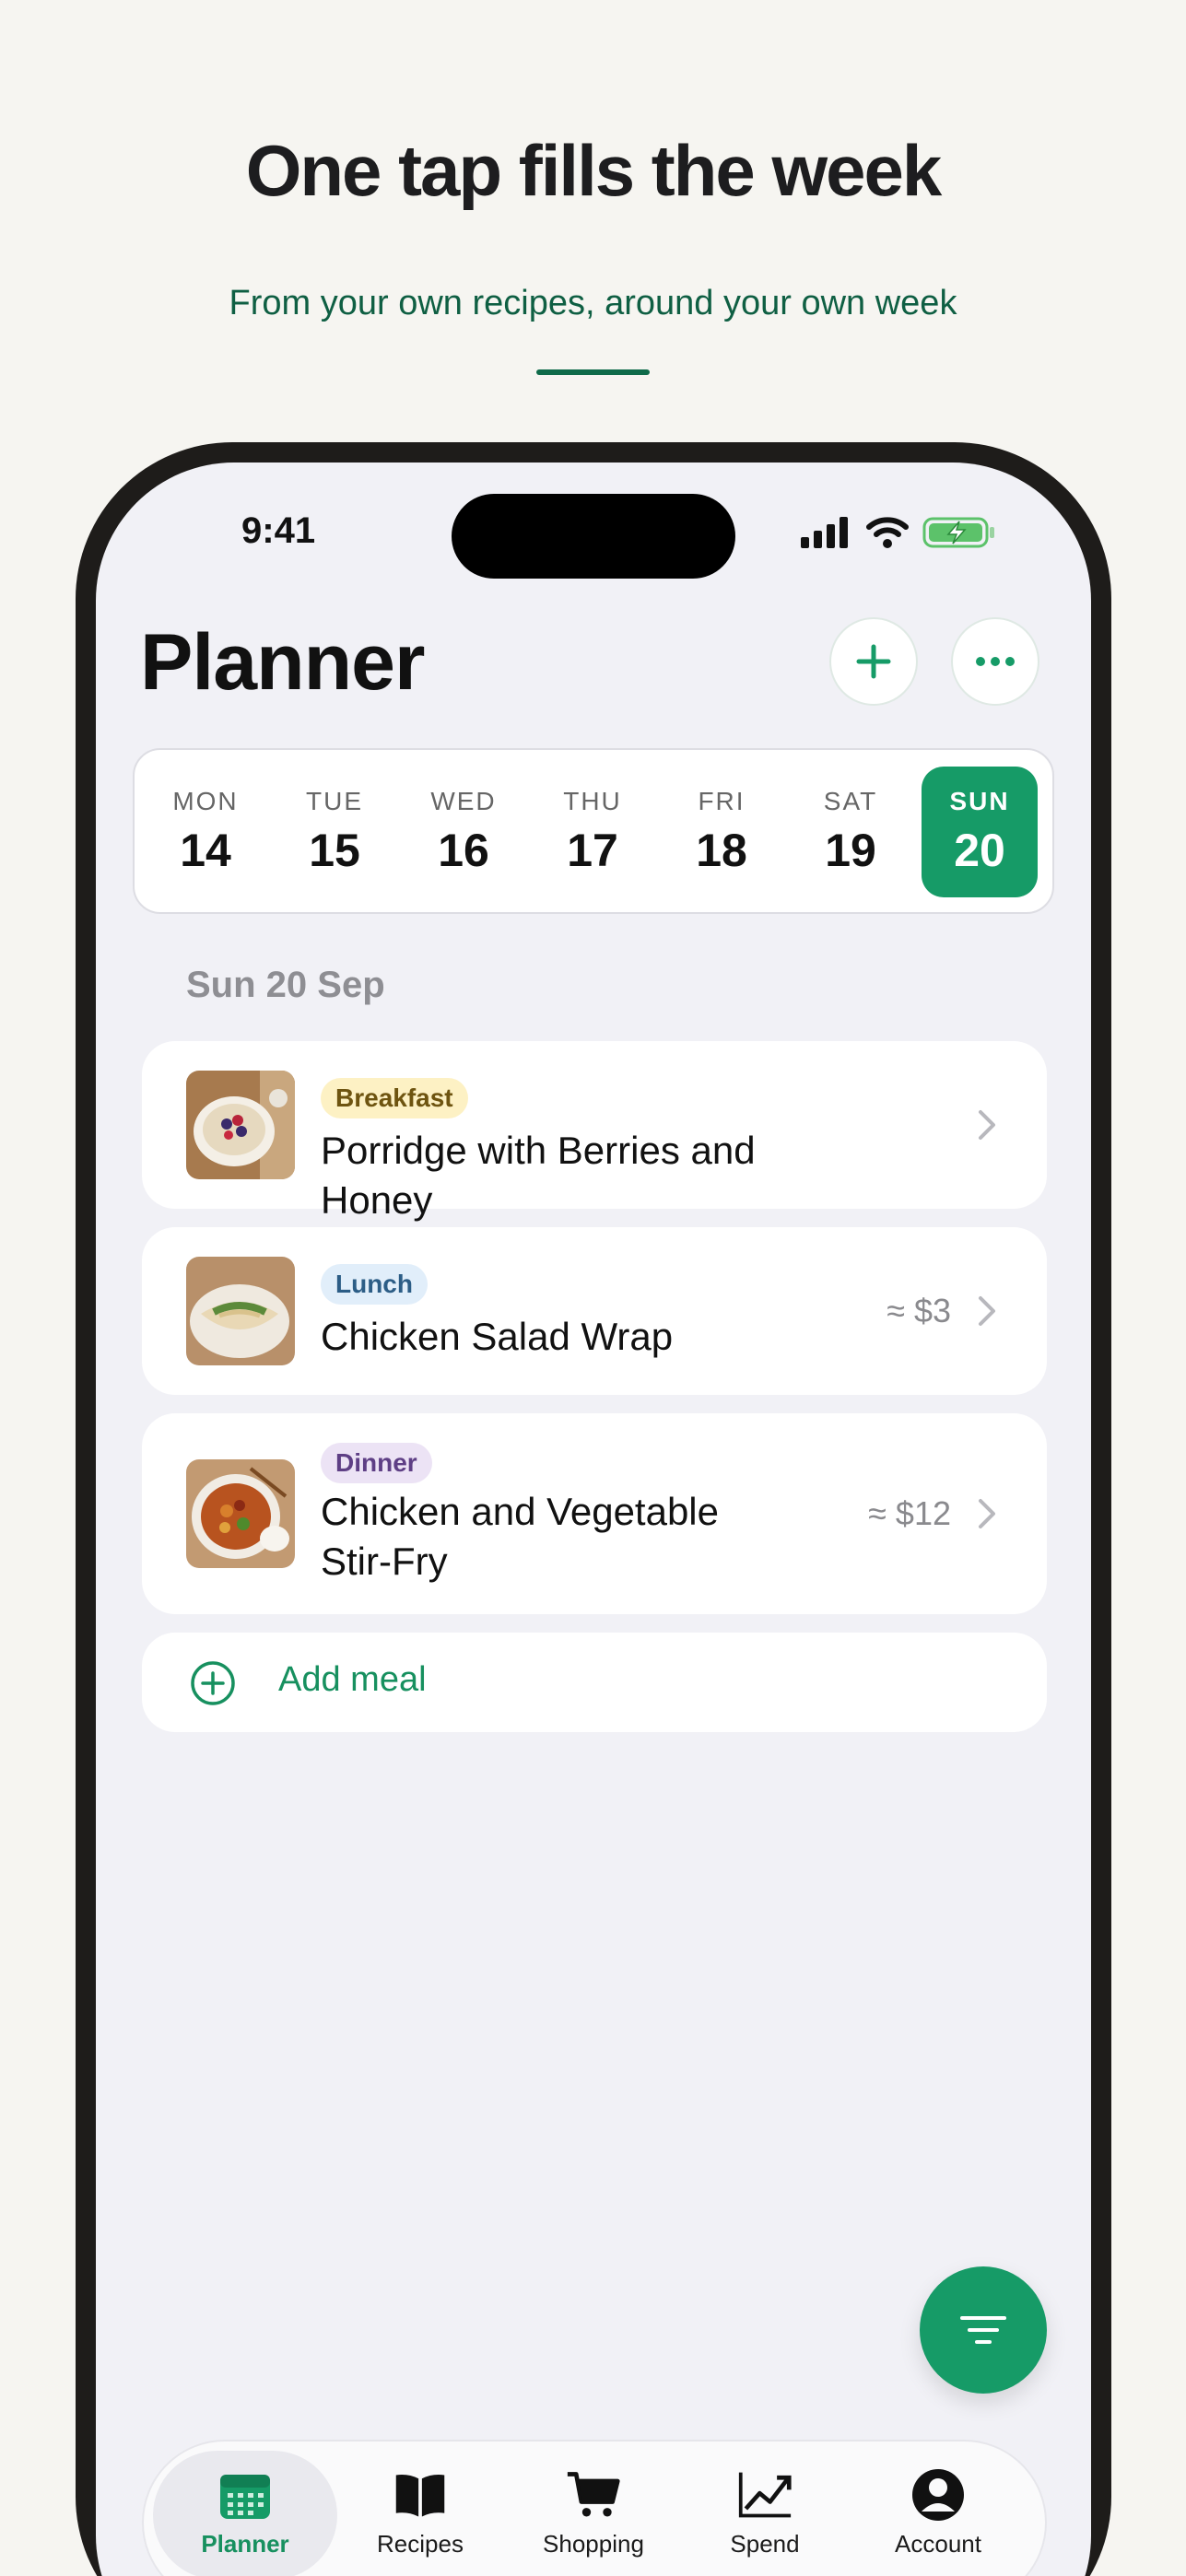 The image size is (1186, 2576). What do you see at coordinates (938, 2544) in the screenshot?
I see `tab-label: Account` at bounding box center [938, 2544].